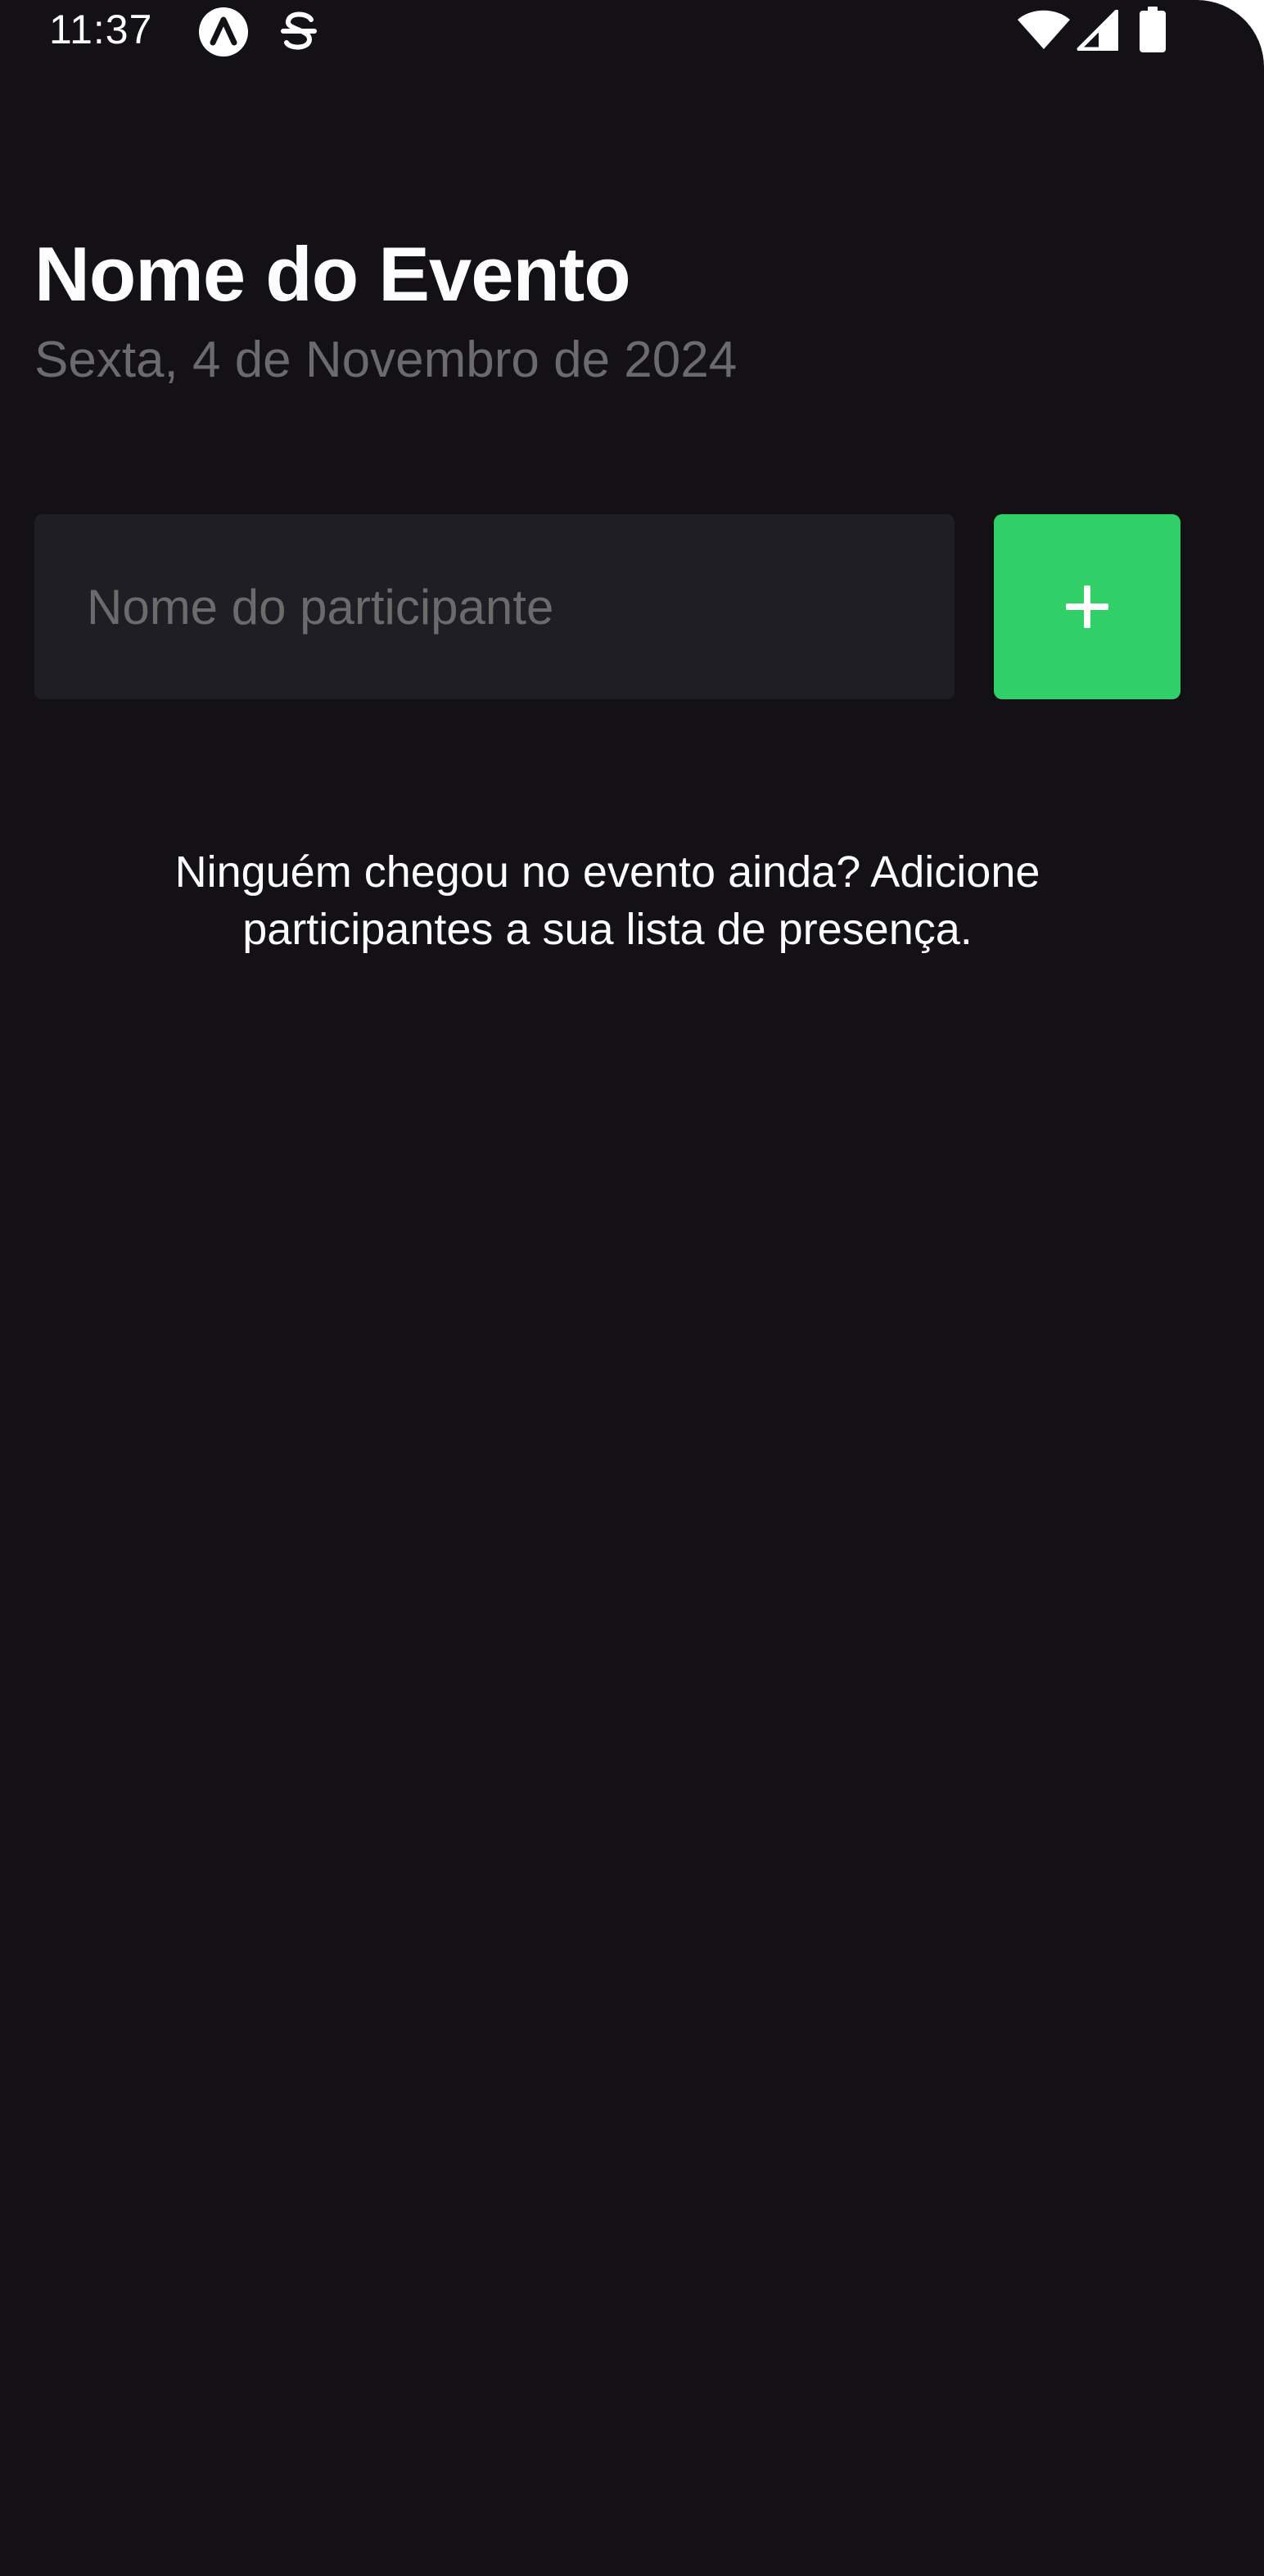  I want to click on plus-icon, so click(1087, 606).